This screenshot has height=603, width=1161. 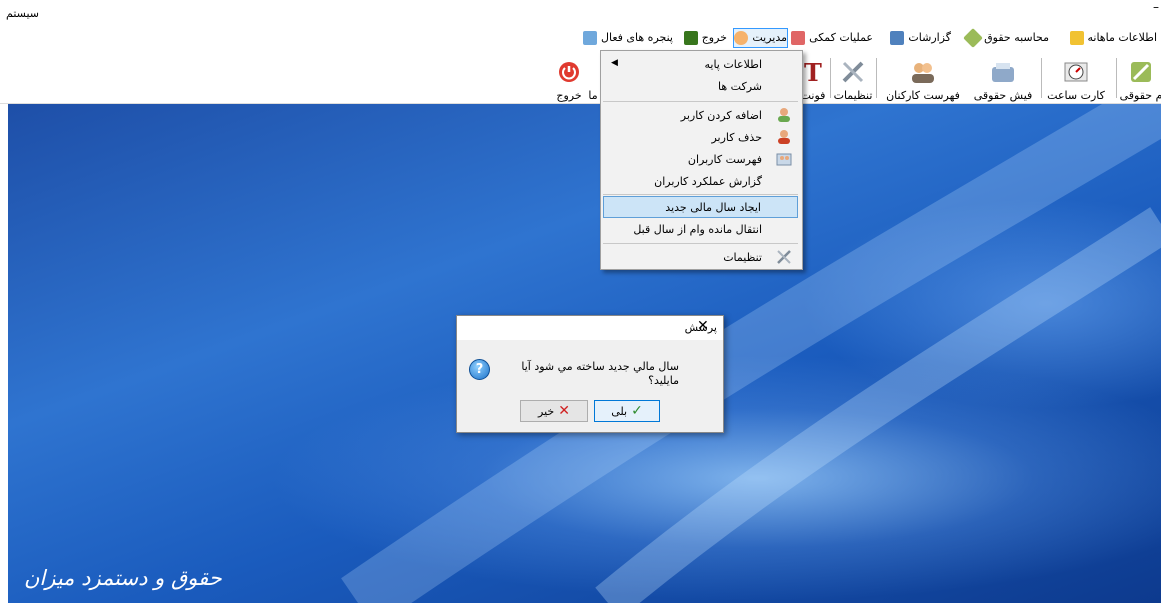 I want to click on menu-item-label: تنظیمات, so click(x=742, y=257).